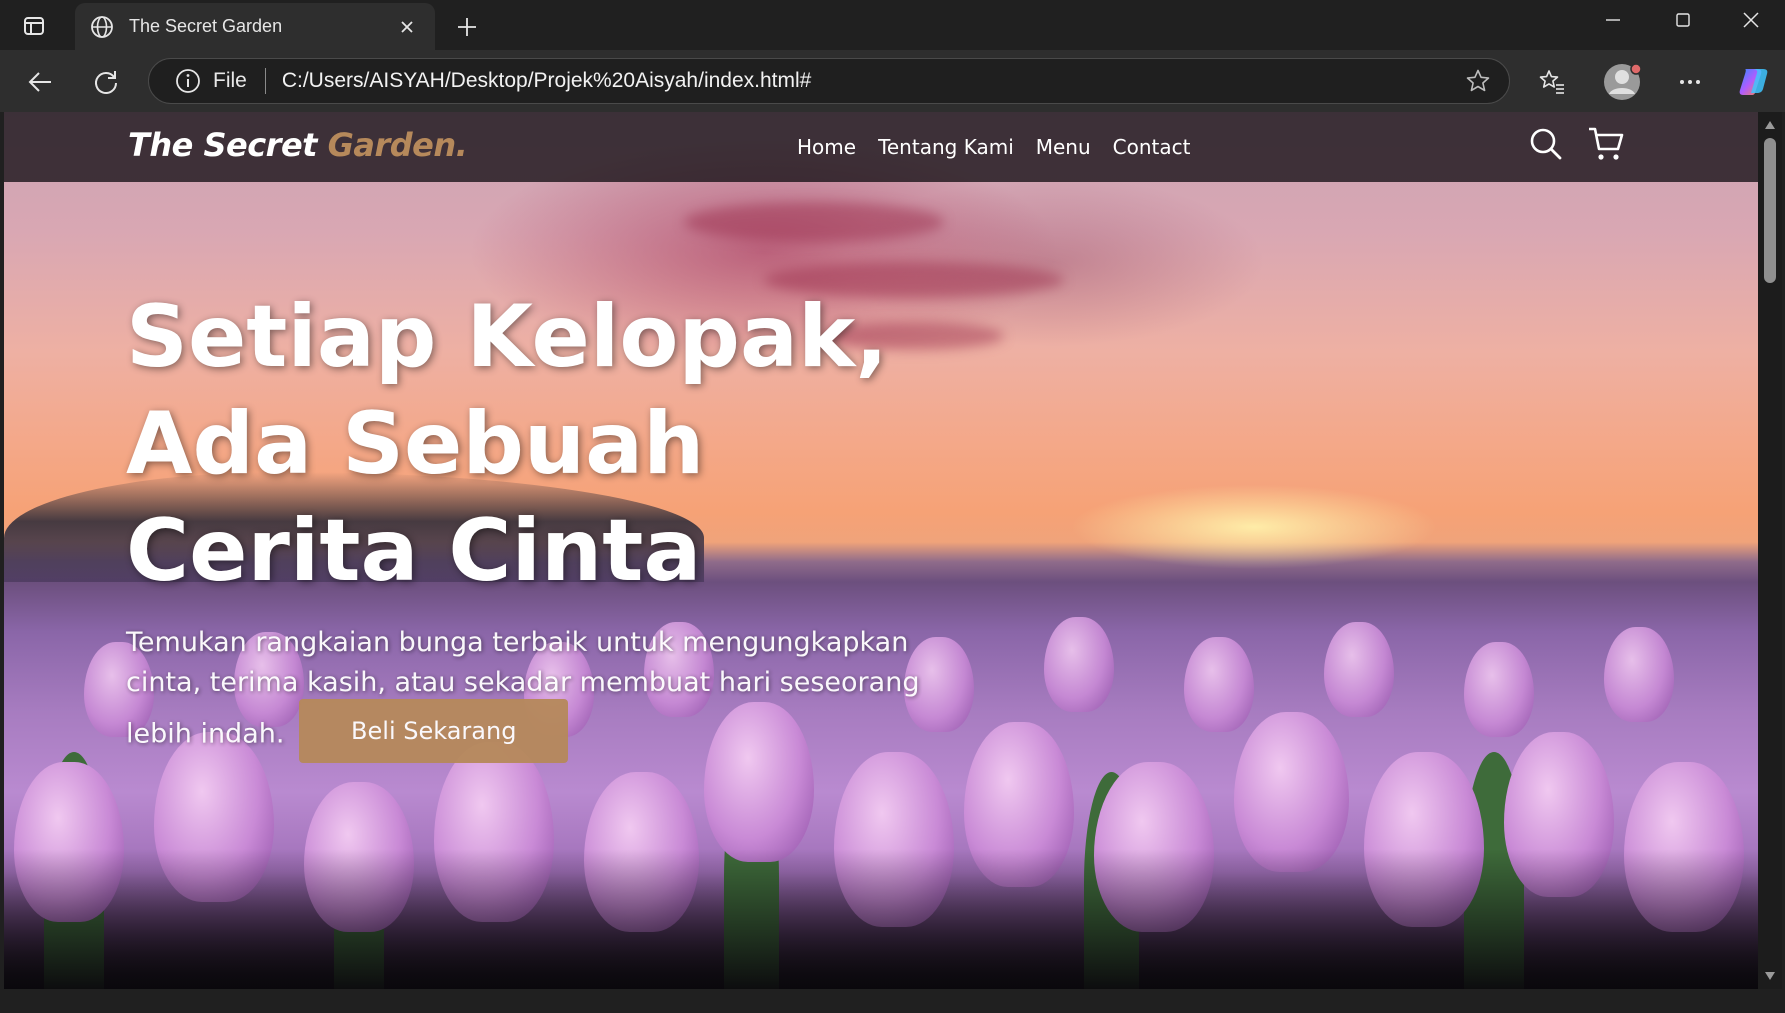  What do you see at coordinates (265, 81) in the screenshot?
I see `address-divider` at bounding box center [265, 81].